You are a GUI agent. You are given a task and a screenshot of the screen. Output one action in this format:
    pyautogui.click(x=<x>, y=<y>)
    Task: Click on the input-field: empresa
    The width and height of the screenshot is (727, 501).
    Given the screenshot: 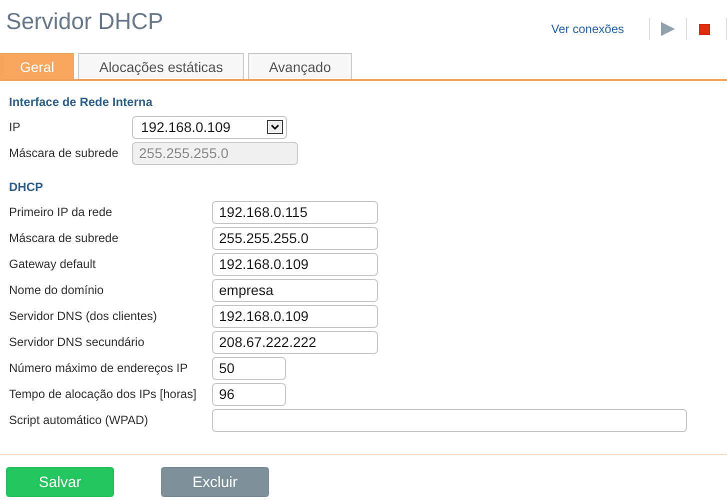 What is the action you would take?
    pyautogui.click(x=295, y=290)
    